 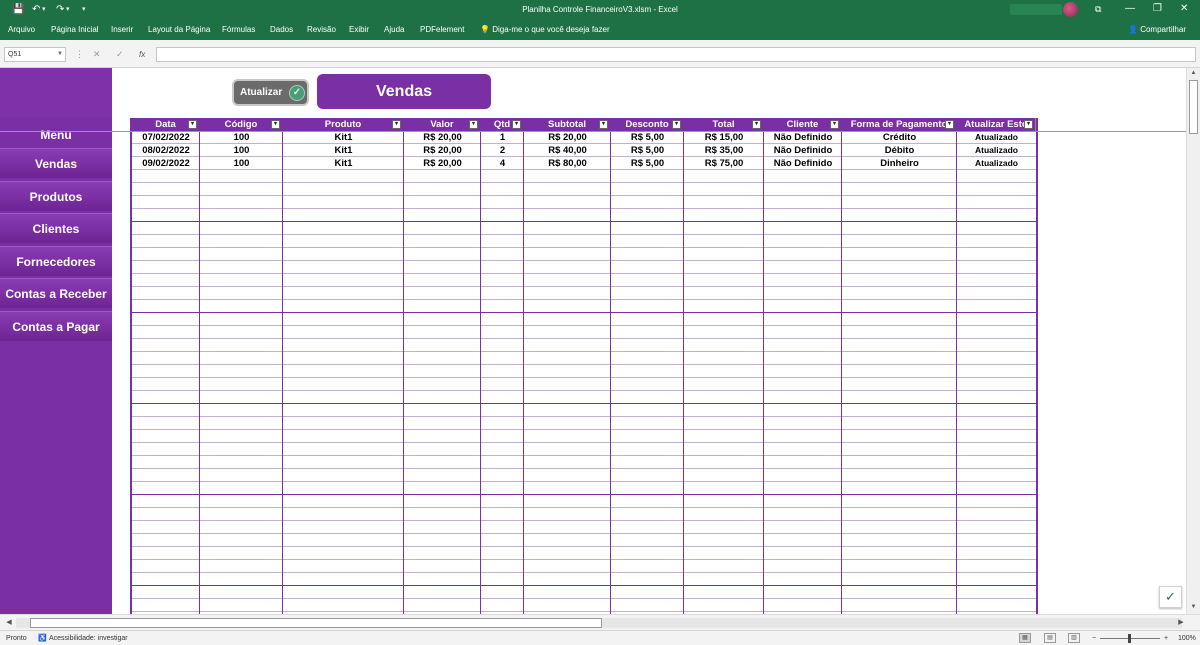 What do you see at coordinates (238, 30) in the screenshot?
I see `tab-formulas: Fórmulas` at bounding box center [238, 30].